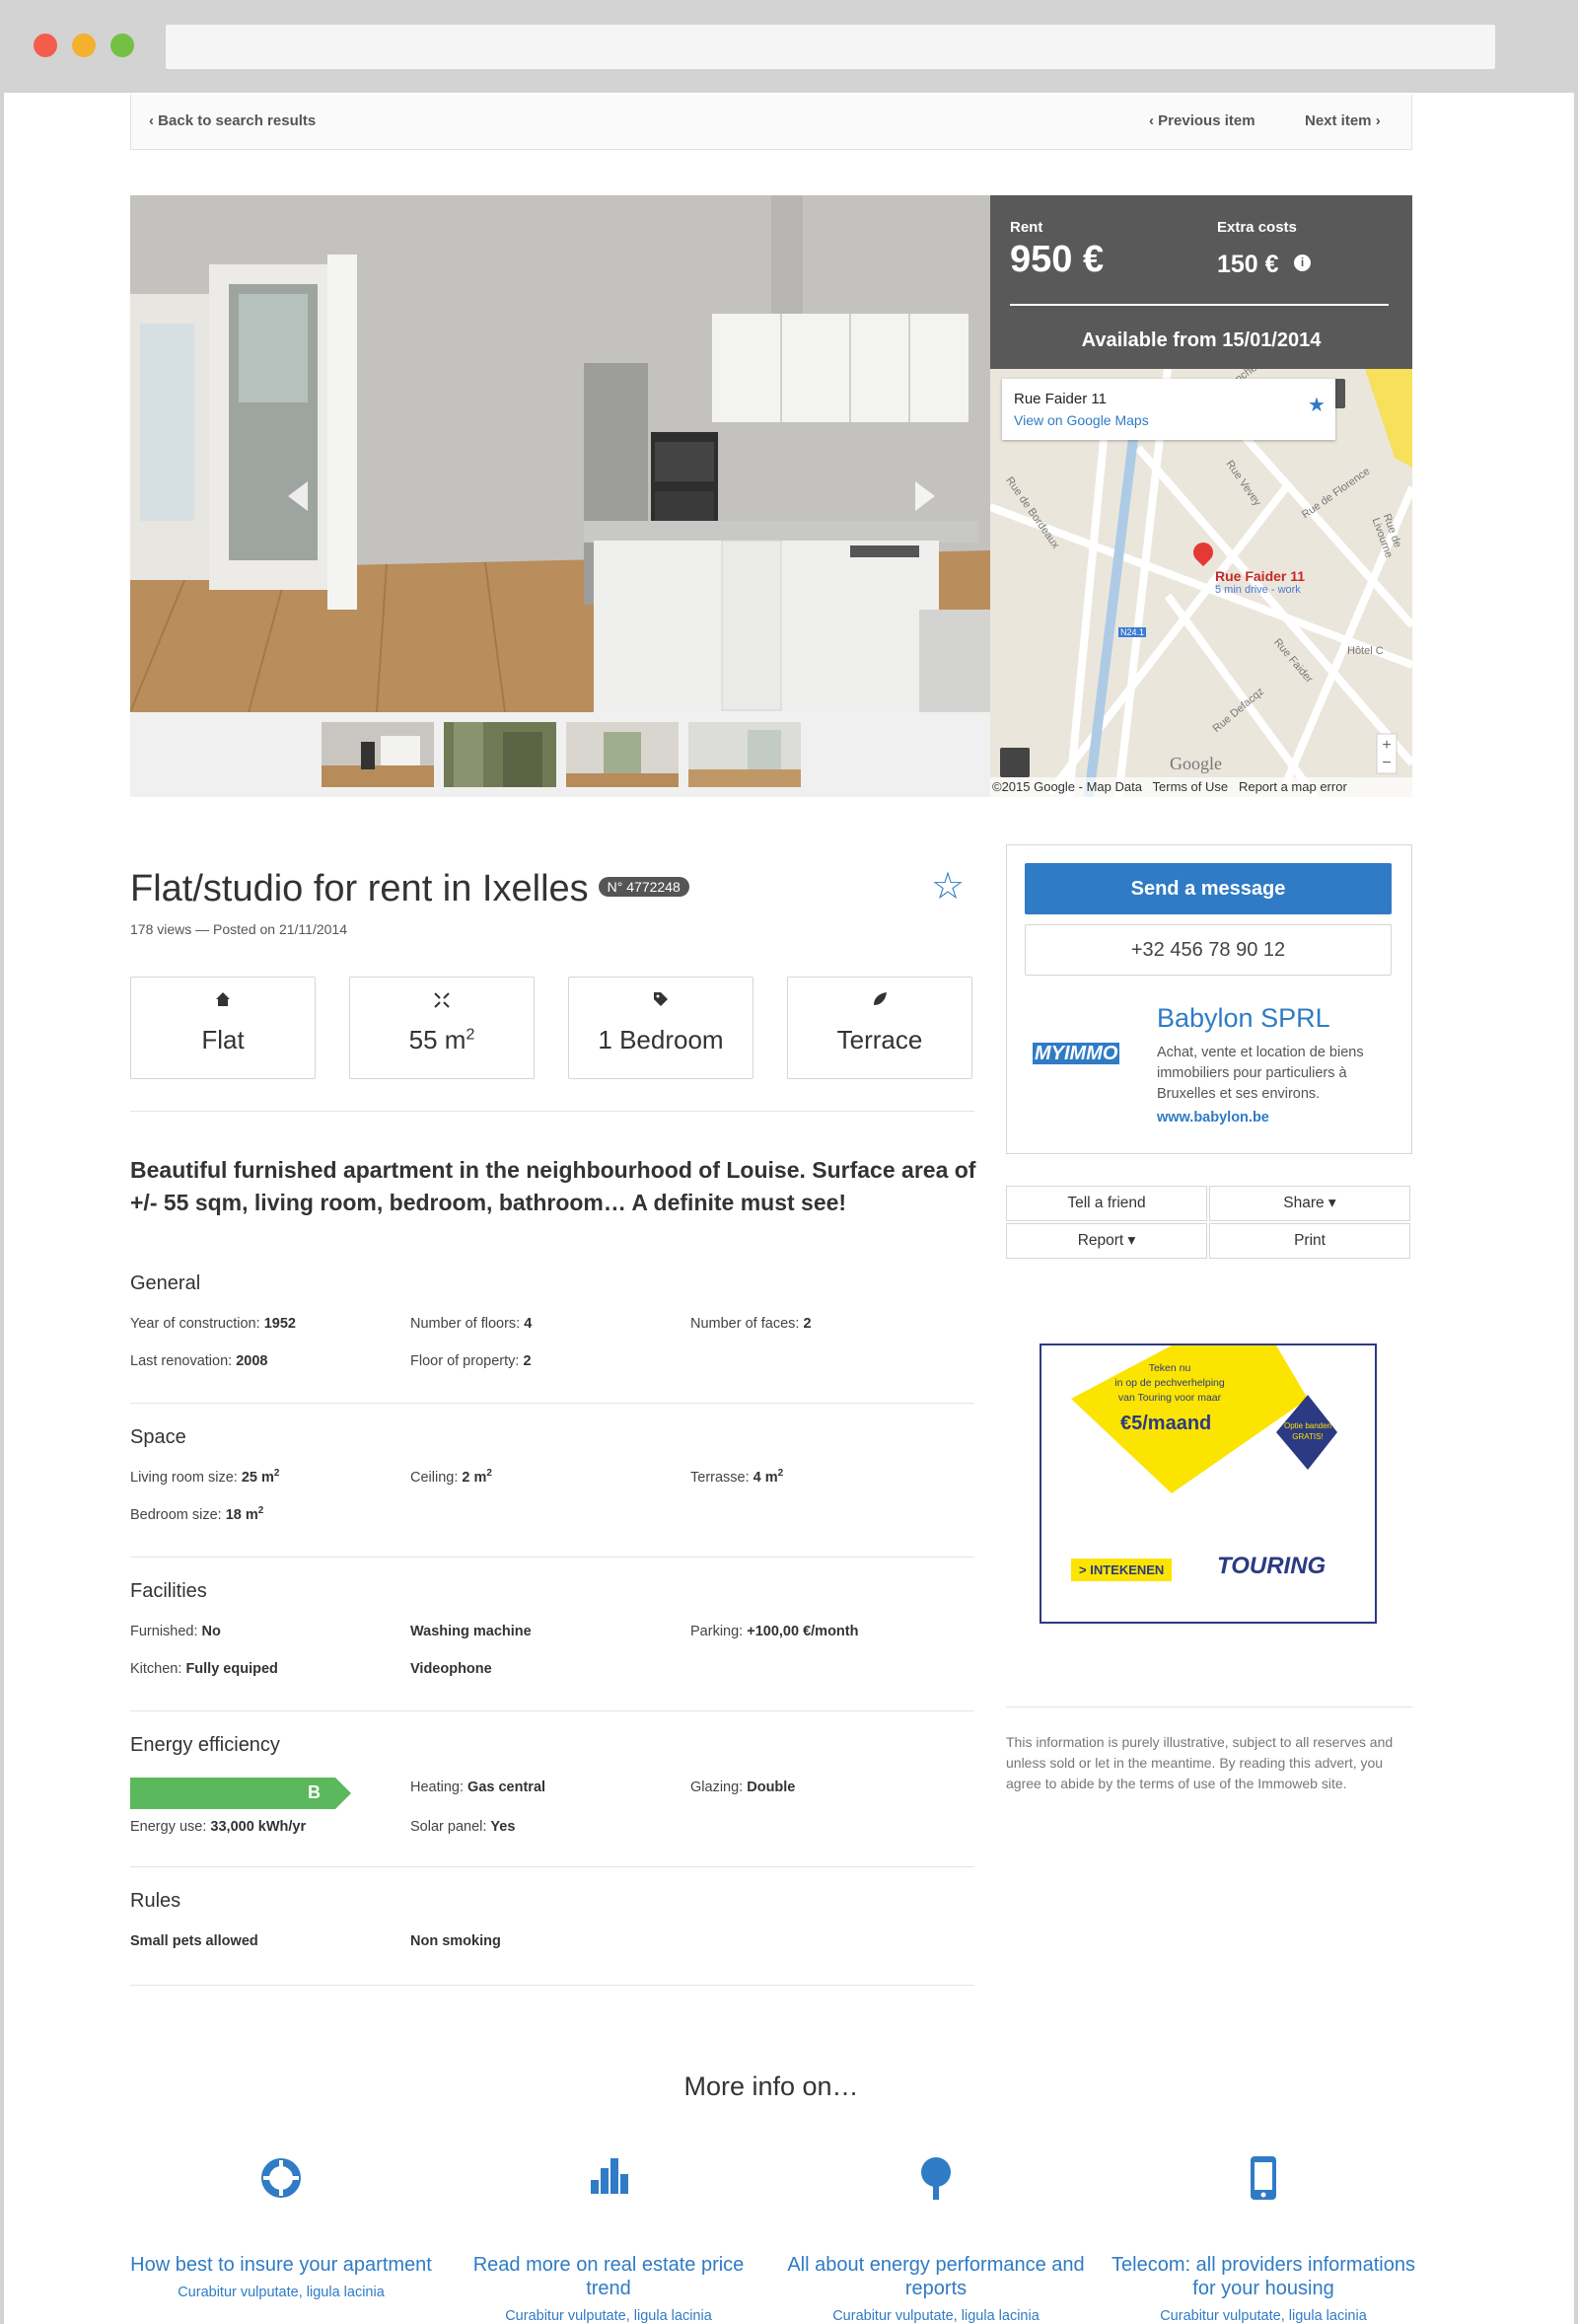 This screenshot has height=2324, width=1578. Describe the element at coordinates (455, 1941) in the screenshot. I see `rules-smoking: Non smoking` at that location.